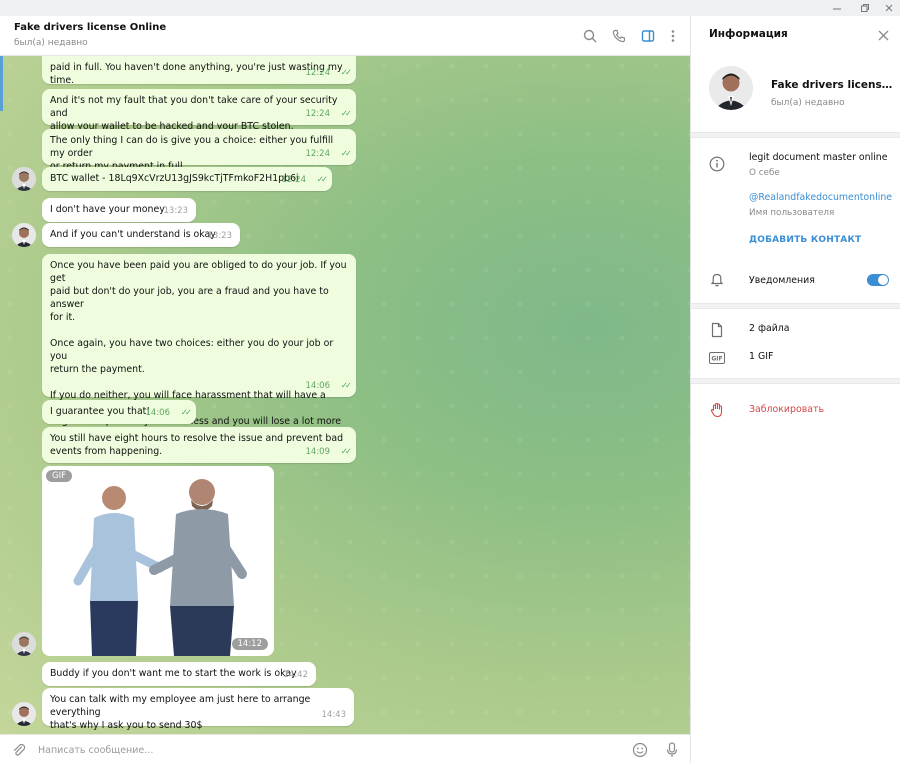  I want to click on notifications-toggle, so click(878, 280).